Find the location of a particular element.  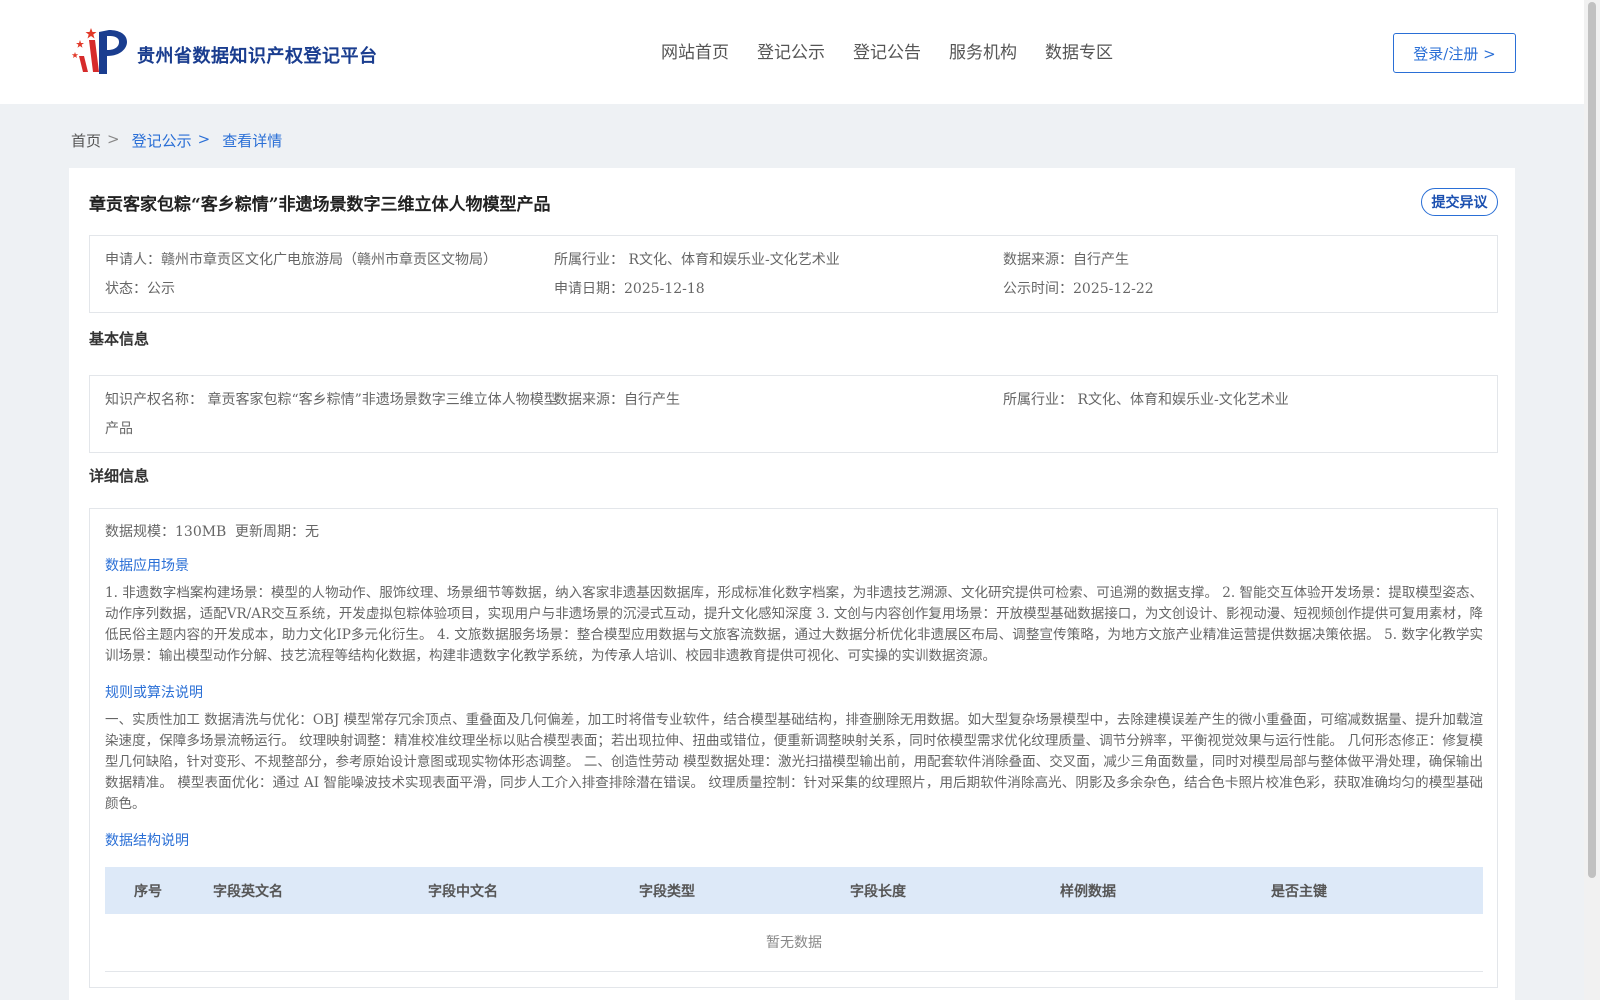

table-header: 序号 字段英文名 字段中文名 字段类型 字段长度 样例数据 是否主键 is located at coordinates (794, 890).